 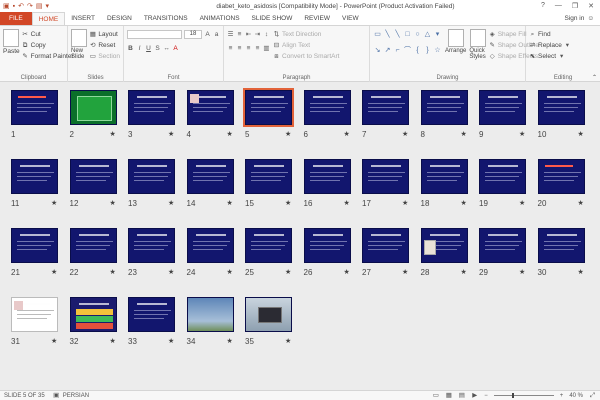 I want to click on language-indicator: PERSIAN, so click(x=76, y=396).